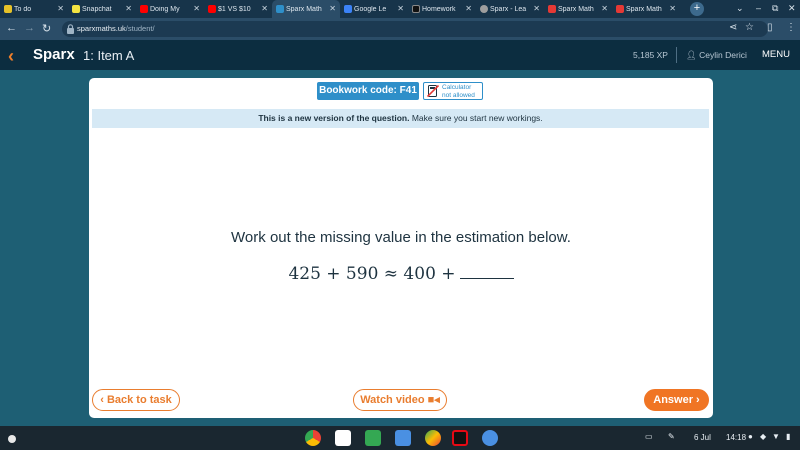 The width and height of the screenshot is (800, 450). Describe the element at coordinates (11, 28) in the screenshot. I see `back-arrow-icon: ←` at that location.